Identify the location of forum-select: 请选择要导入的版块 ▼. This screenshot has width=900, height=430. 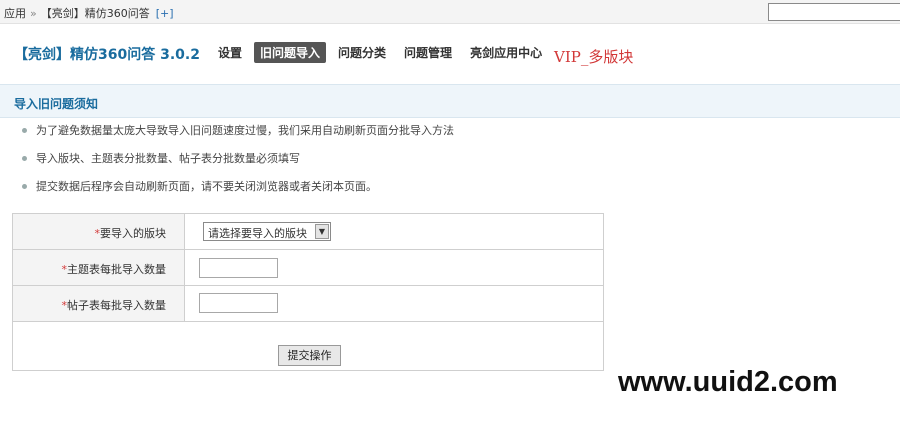
(267, 231).